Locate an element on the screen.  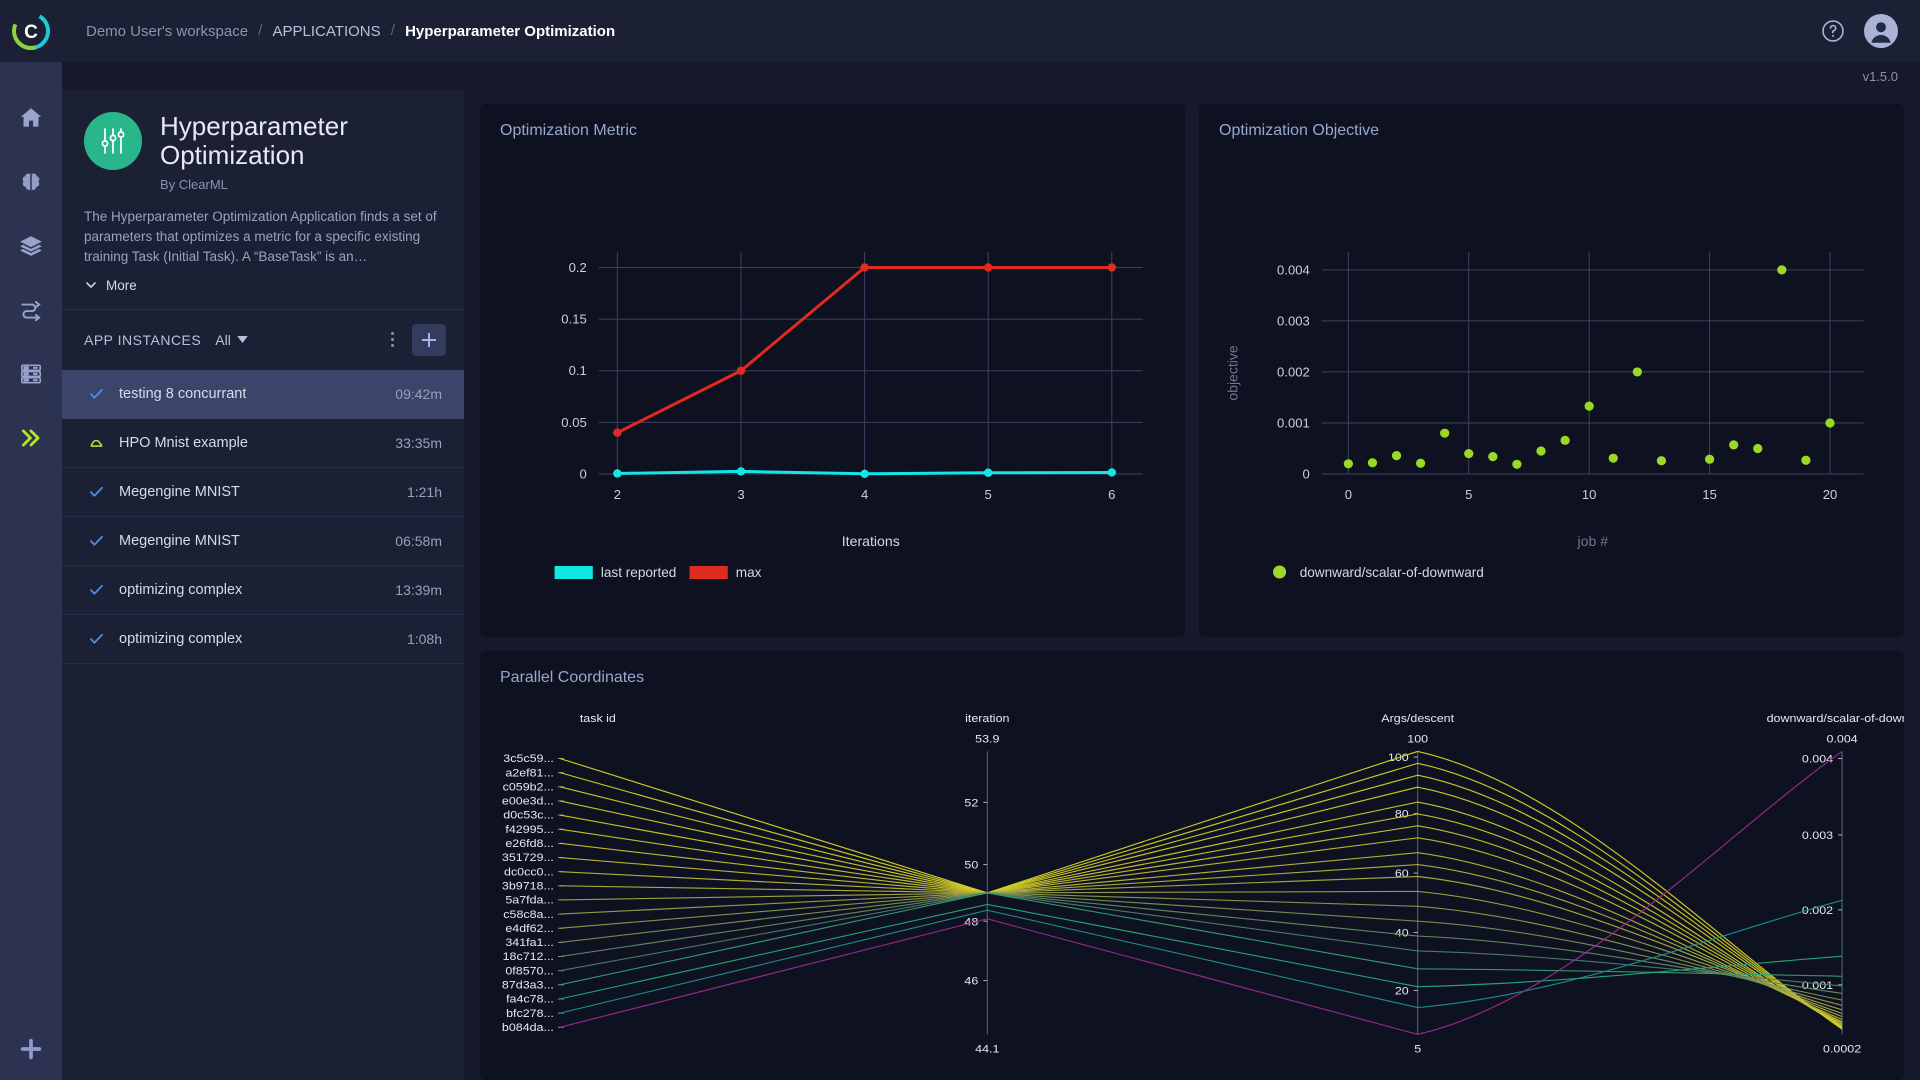
svg-text: downward/scalar-of-downward is located at coordinates (1392, 572).